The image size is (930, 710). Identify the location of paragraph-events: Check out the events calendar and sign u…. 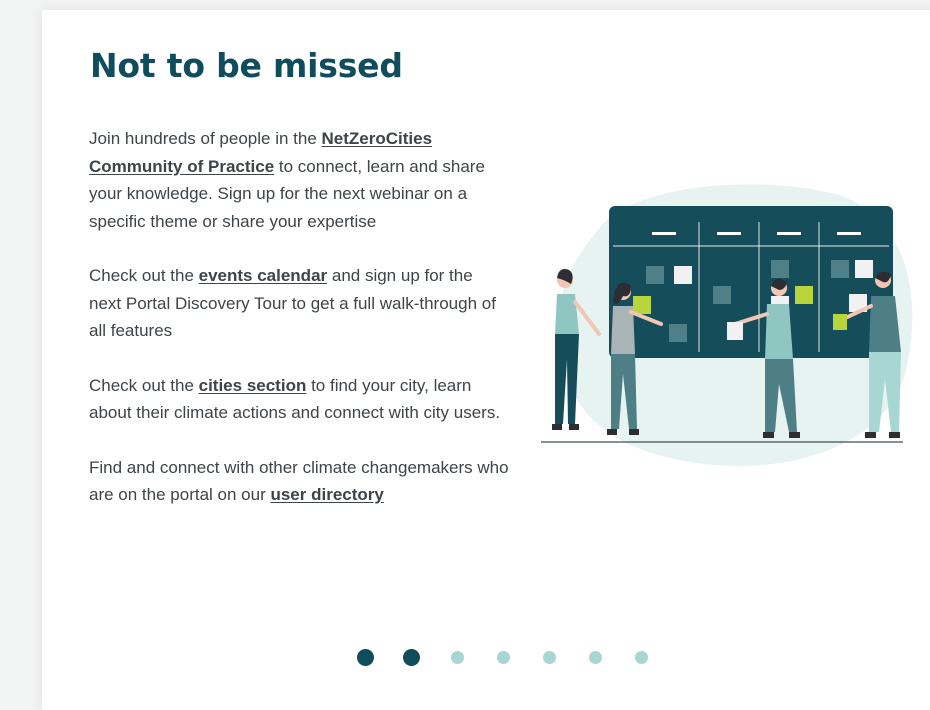
(299, 303).